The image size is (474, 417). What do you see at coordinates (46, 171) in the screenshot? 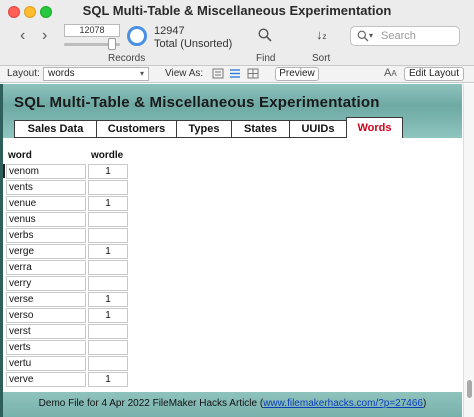
I see `word-field: venom` at bounding box center [46, 171].